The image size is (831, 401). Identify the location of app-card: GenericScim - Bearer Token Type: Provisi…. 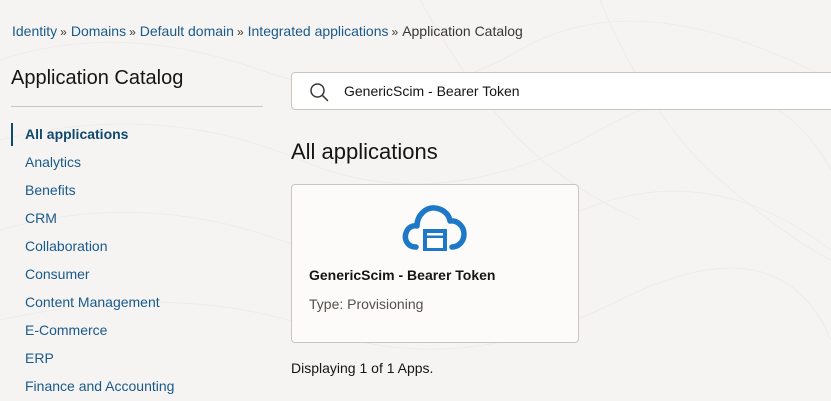
(435, 263).